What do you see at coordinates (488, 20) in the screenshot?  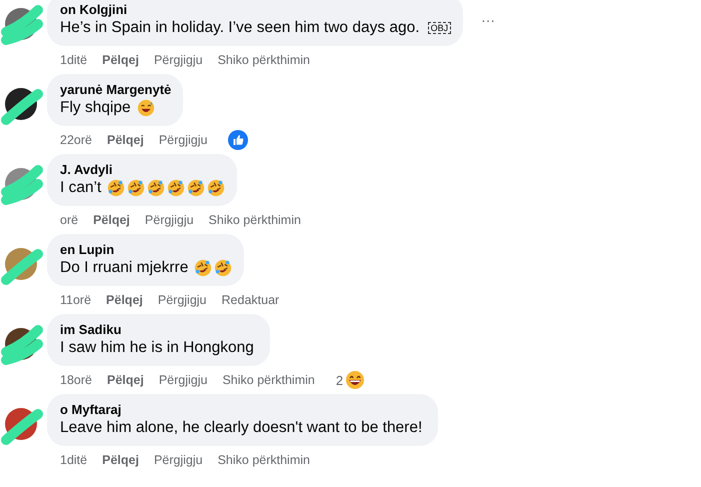 I see `more-options-button: ···` at bounding box center [488, 20].